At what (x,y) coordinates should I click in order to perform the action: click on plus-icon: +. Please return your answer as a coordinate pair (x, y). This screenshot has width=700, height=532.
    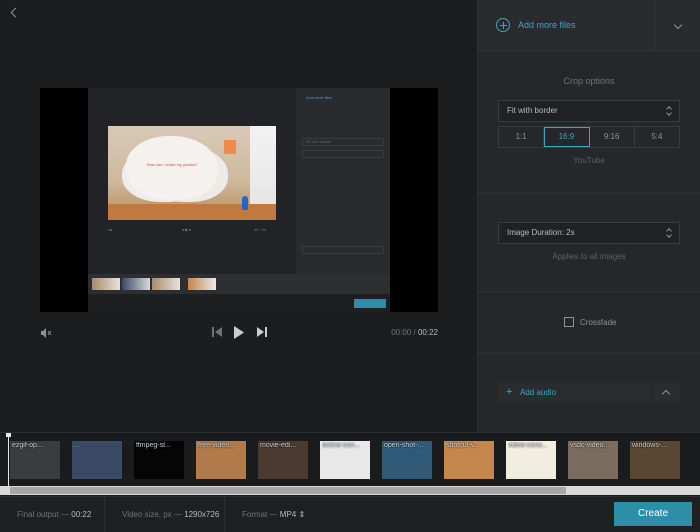
    Looking at the image, I should click on (509, 392).